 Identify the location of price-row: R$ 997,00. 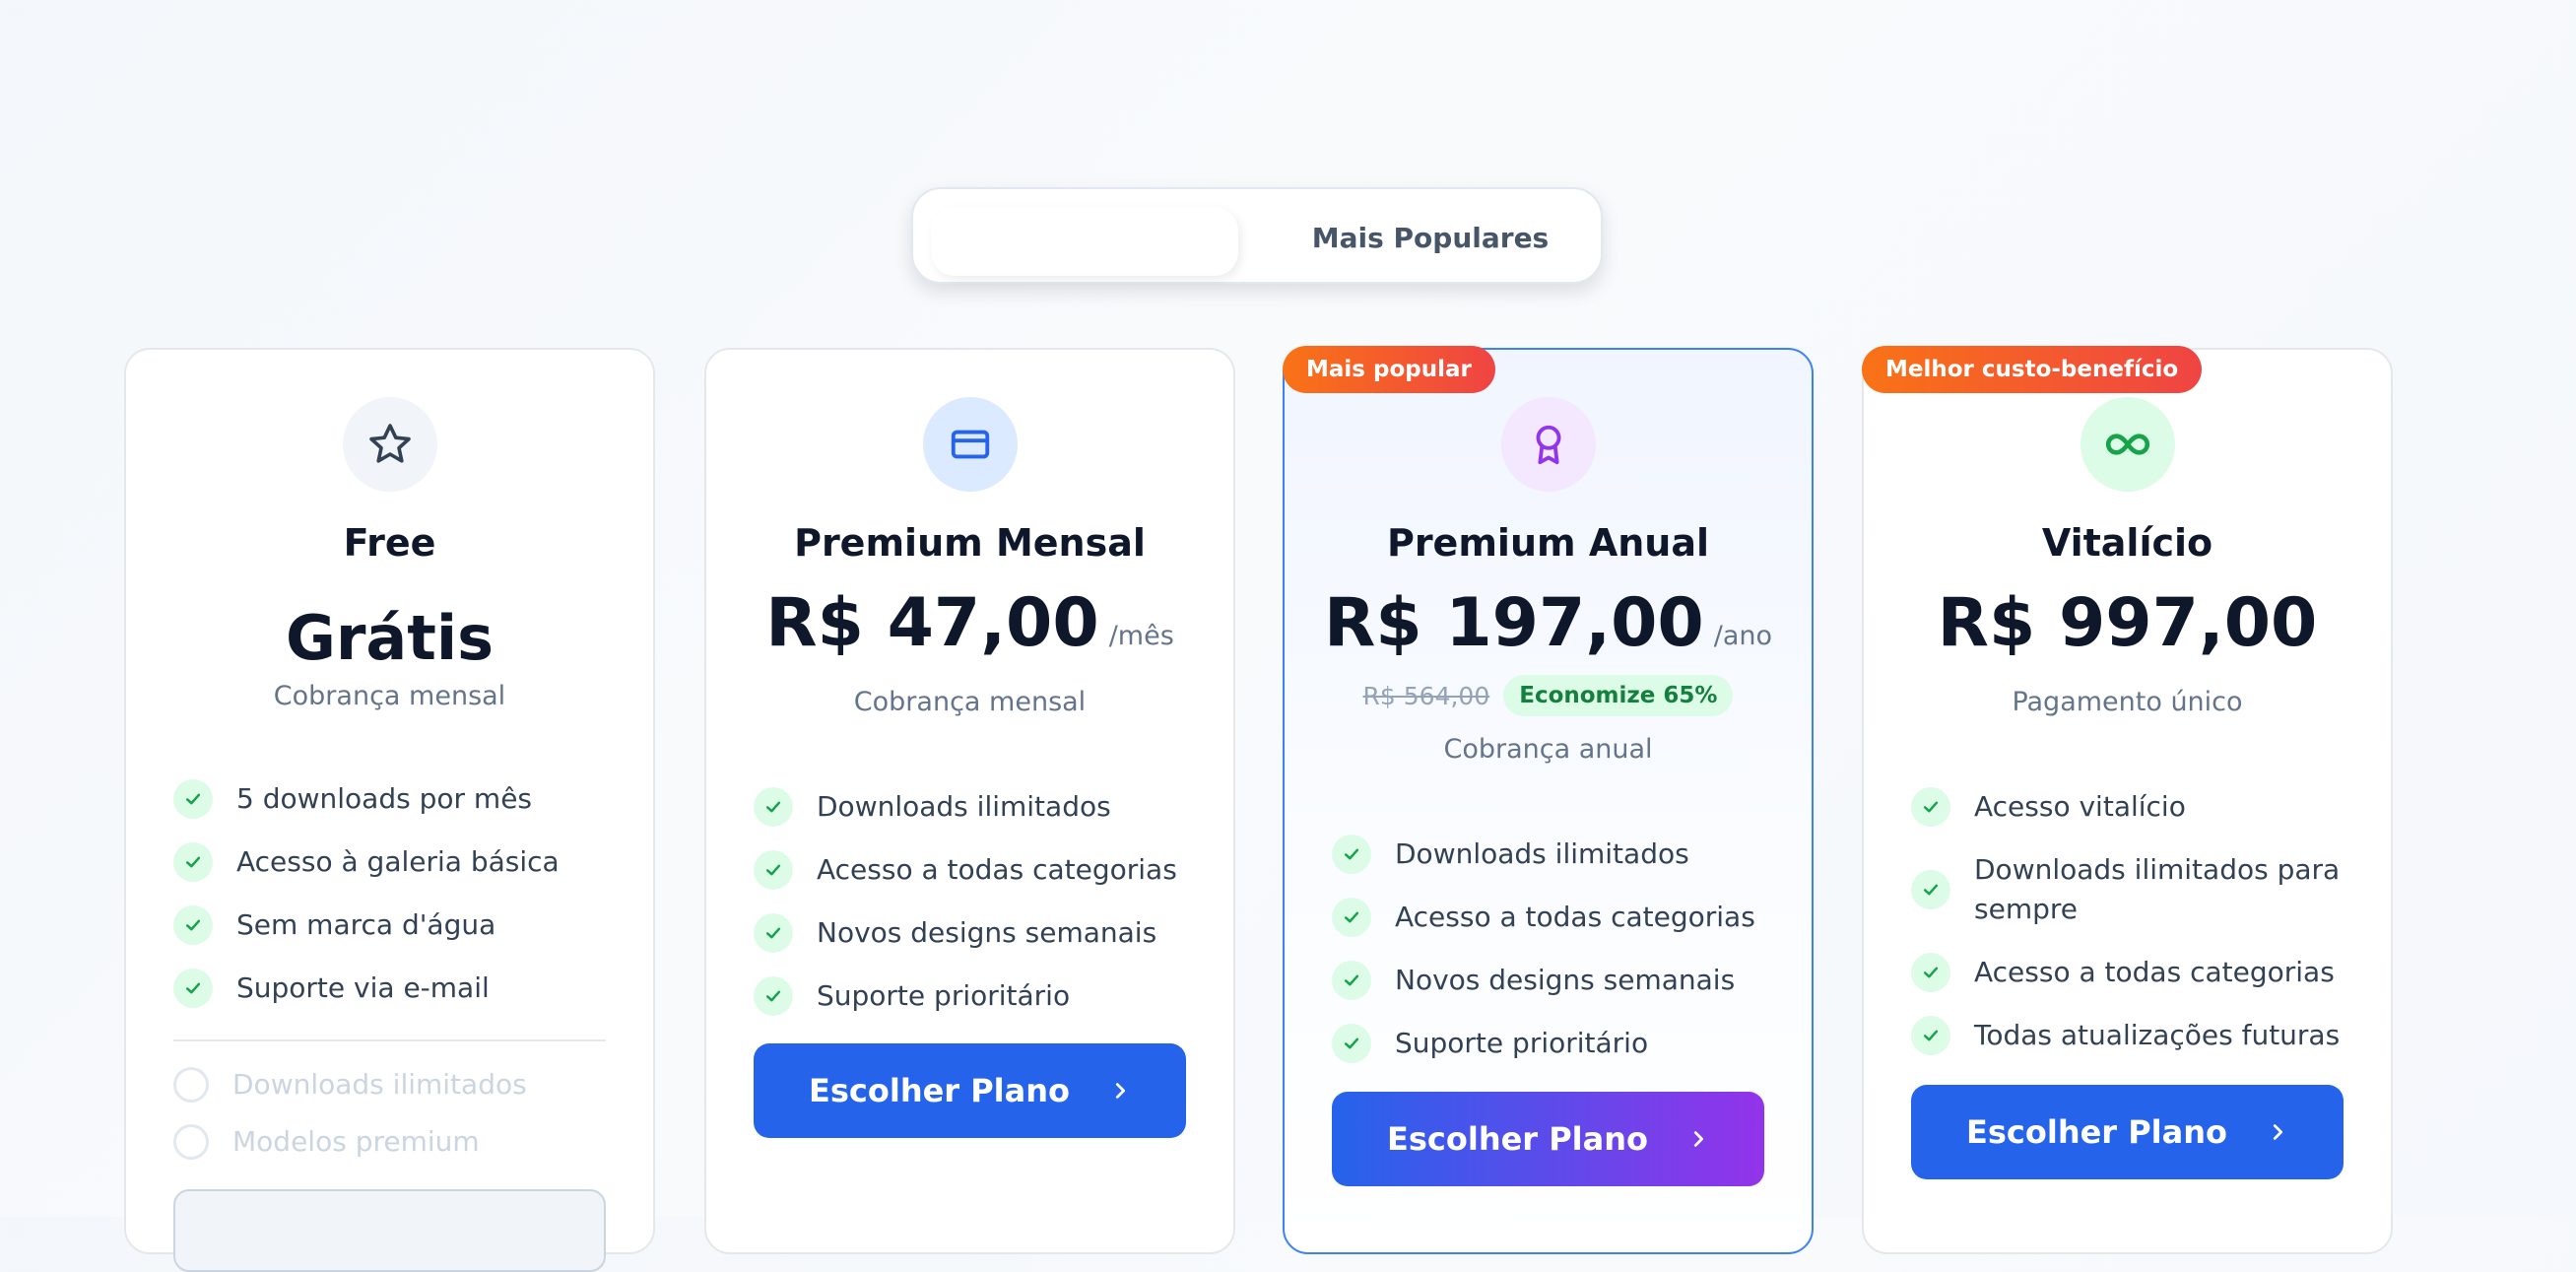
(2127, 623).